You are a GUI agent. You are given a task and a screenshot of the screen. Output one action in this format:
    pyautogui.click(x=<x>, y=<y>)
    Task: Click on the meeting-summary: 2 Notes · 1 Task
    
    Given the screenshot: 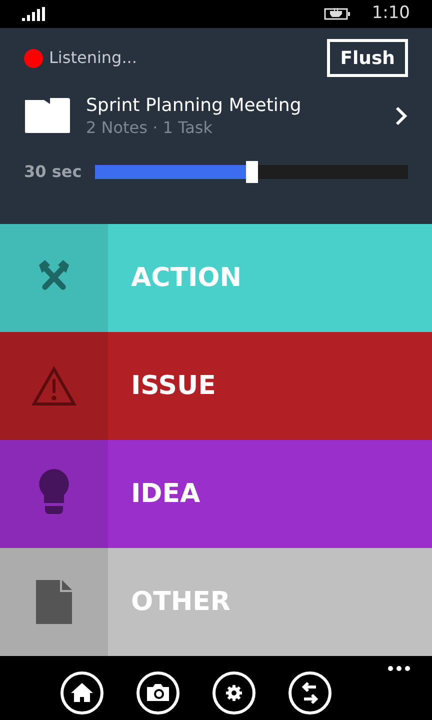 What is the action you would take?
    pyautogui.click(x=150, y=128)
    